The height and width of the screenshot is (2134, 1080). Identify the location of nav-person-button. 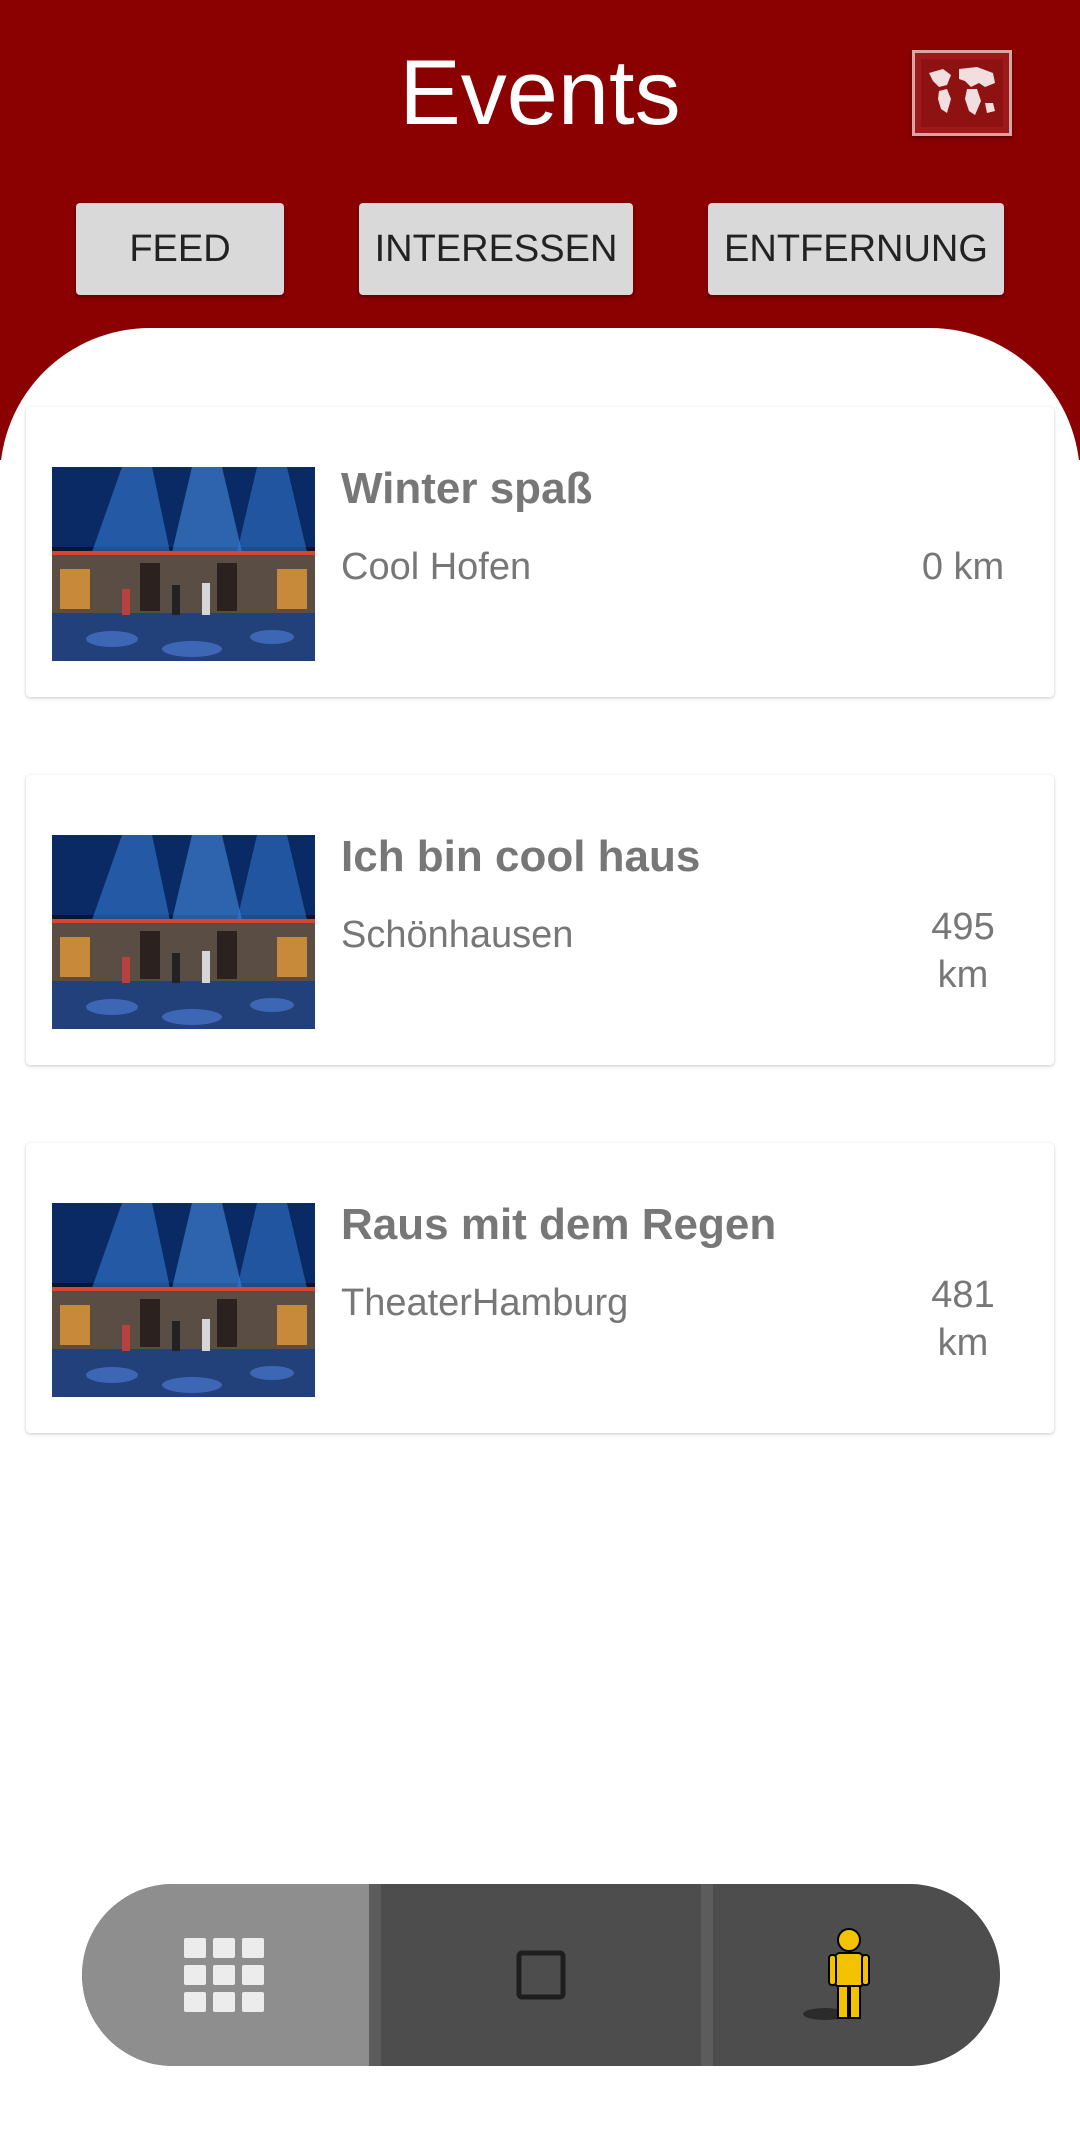
(856, 1975).